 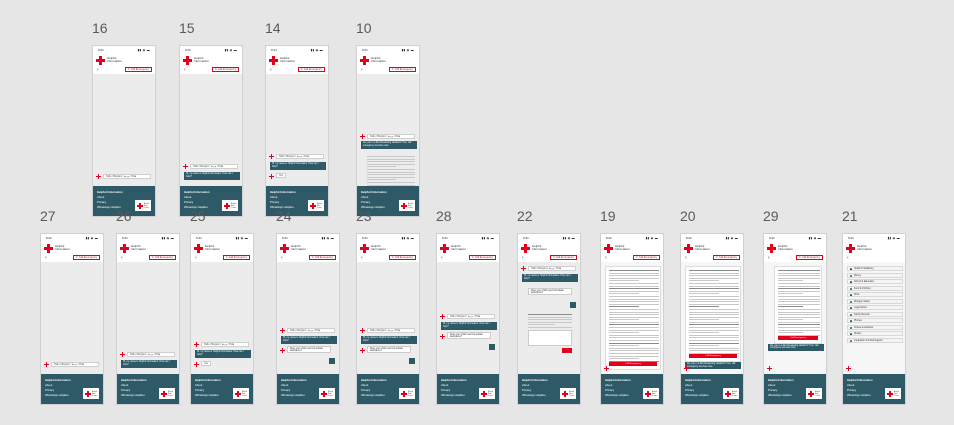 What do you see at coordinates (875, 281) in the screenshot?
I see `menu-item: School & Education` at bounding box center [875, 281].